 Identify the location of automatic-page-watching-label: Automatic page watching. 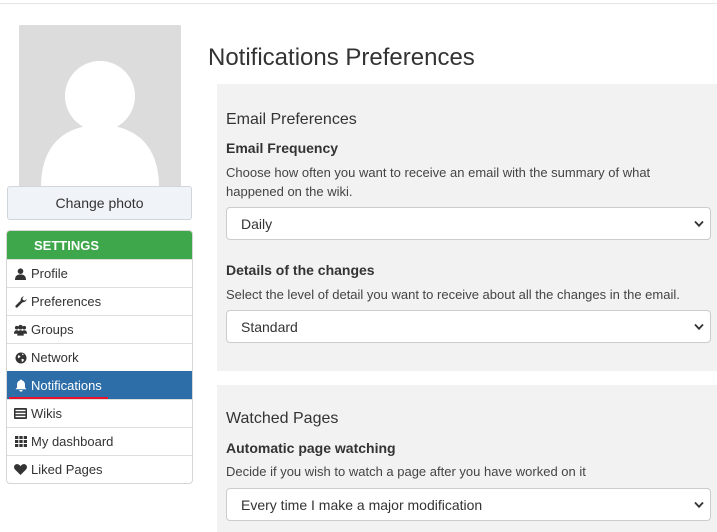
(311, 448).